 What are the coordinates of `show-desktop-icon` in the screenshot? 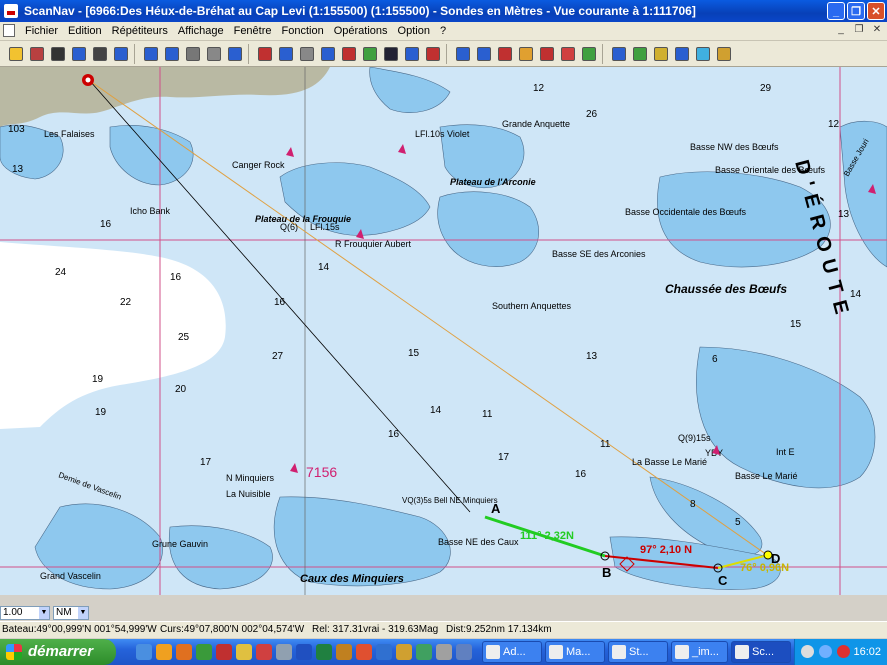 It's located at (144, 652).